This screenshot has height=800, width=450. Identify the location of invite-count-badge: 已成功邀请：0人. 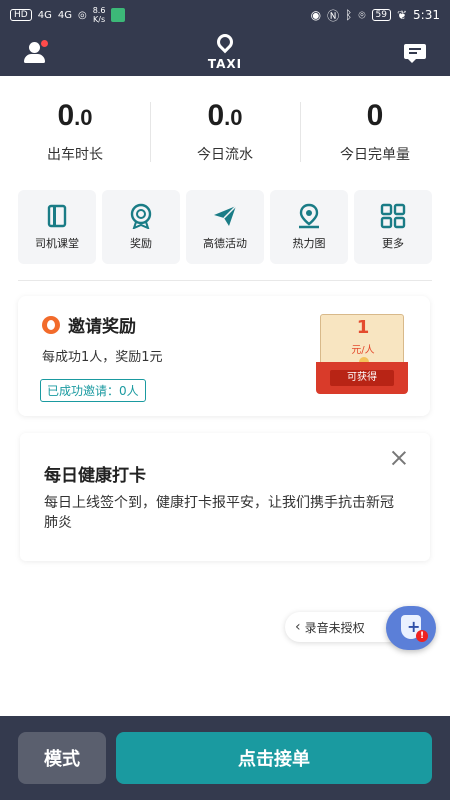
(93, 390).